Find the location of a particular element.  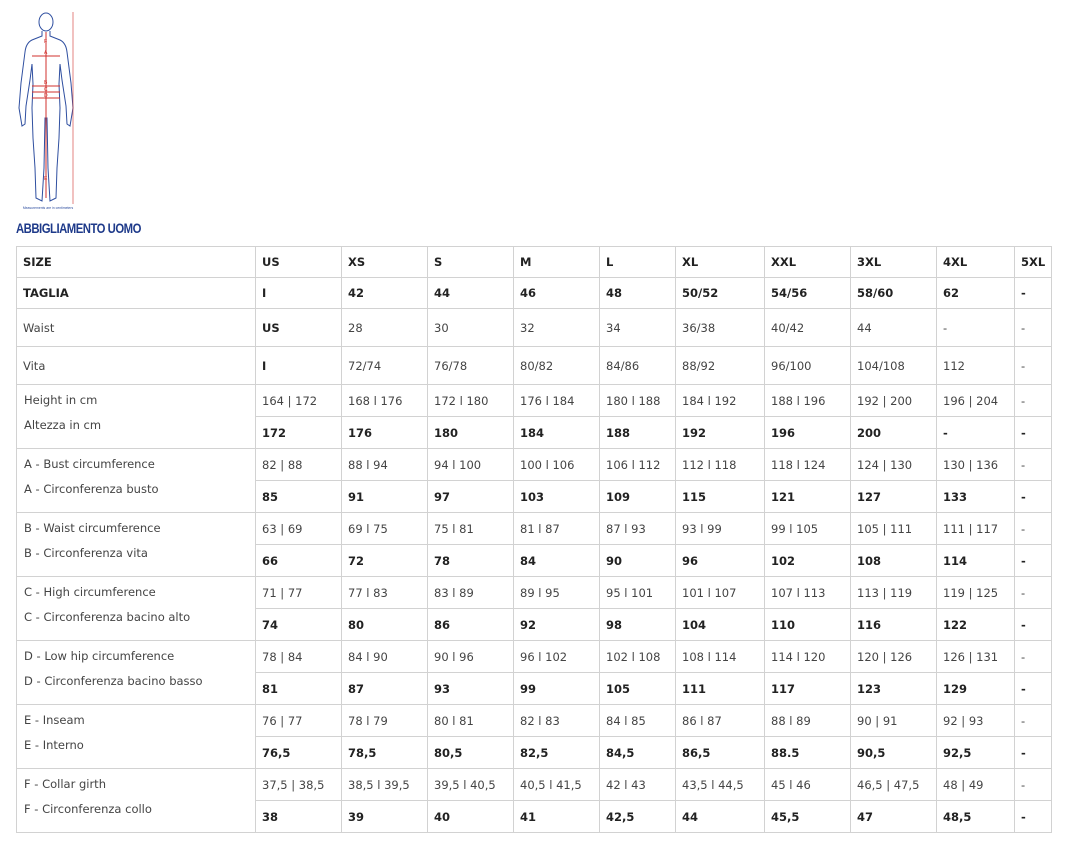

midpoint-cell: 98 is located at coordinates (637, 624).